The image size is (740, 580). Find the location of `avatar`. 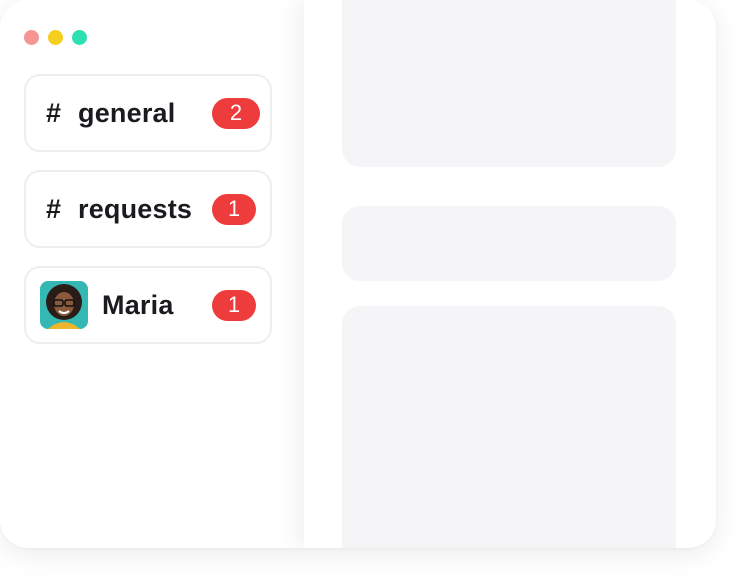

avatar is located at coordinates (64, 305).